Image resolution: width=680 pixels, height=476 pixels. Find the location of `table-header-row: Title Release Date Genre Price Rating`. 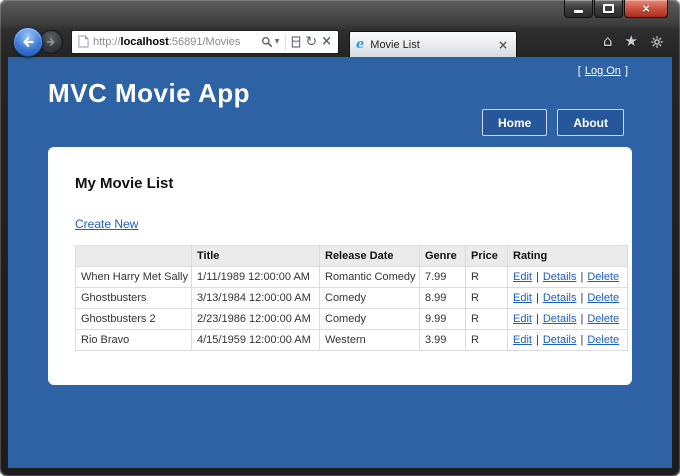

table-header-row: Title Release Date Genre Price Rating is located at coordinates (351, 256).